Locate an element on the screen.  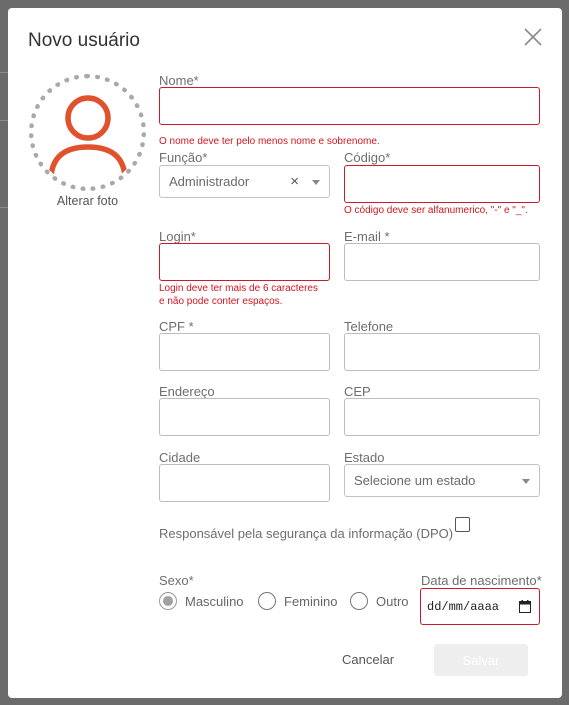
close-icon is located at coordinates (533, 37).